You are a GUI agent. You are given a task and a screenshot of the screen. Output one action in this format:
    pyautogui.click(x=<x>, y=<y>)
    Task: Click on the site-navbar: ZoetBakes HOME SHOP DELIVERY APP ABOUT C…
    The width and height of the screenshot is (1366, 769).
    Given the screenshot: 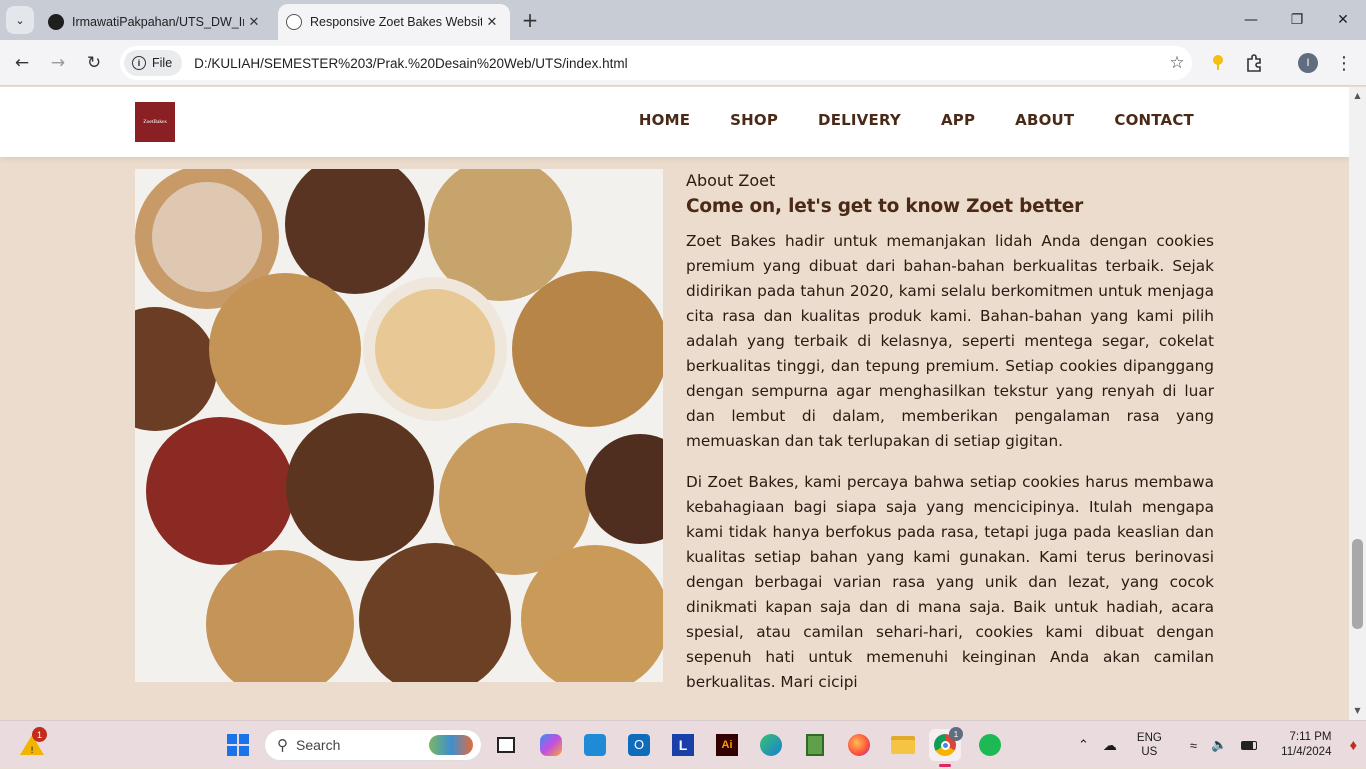 What is the action you would take?
    pyautogui.click(x=674, y=122)
    